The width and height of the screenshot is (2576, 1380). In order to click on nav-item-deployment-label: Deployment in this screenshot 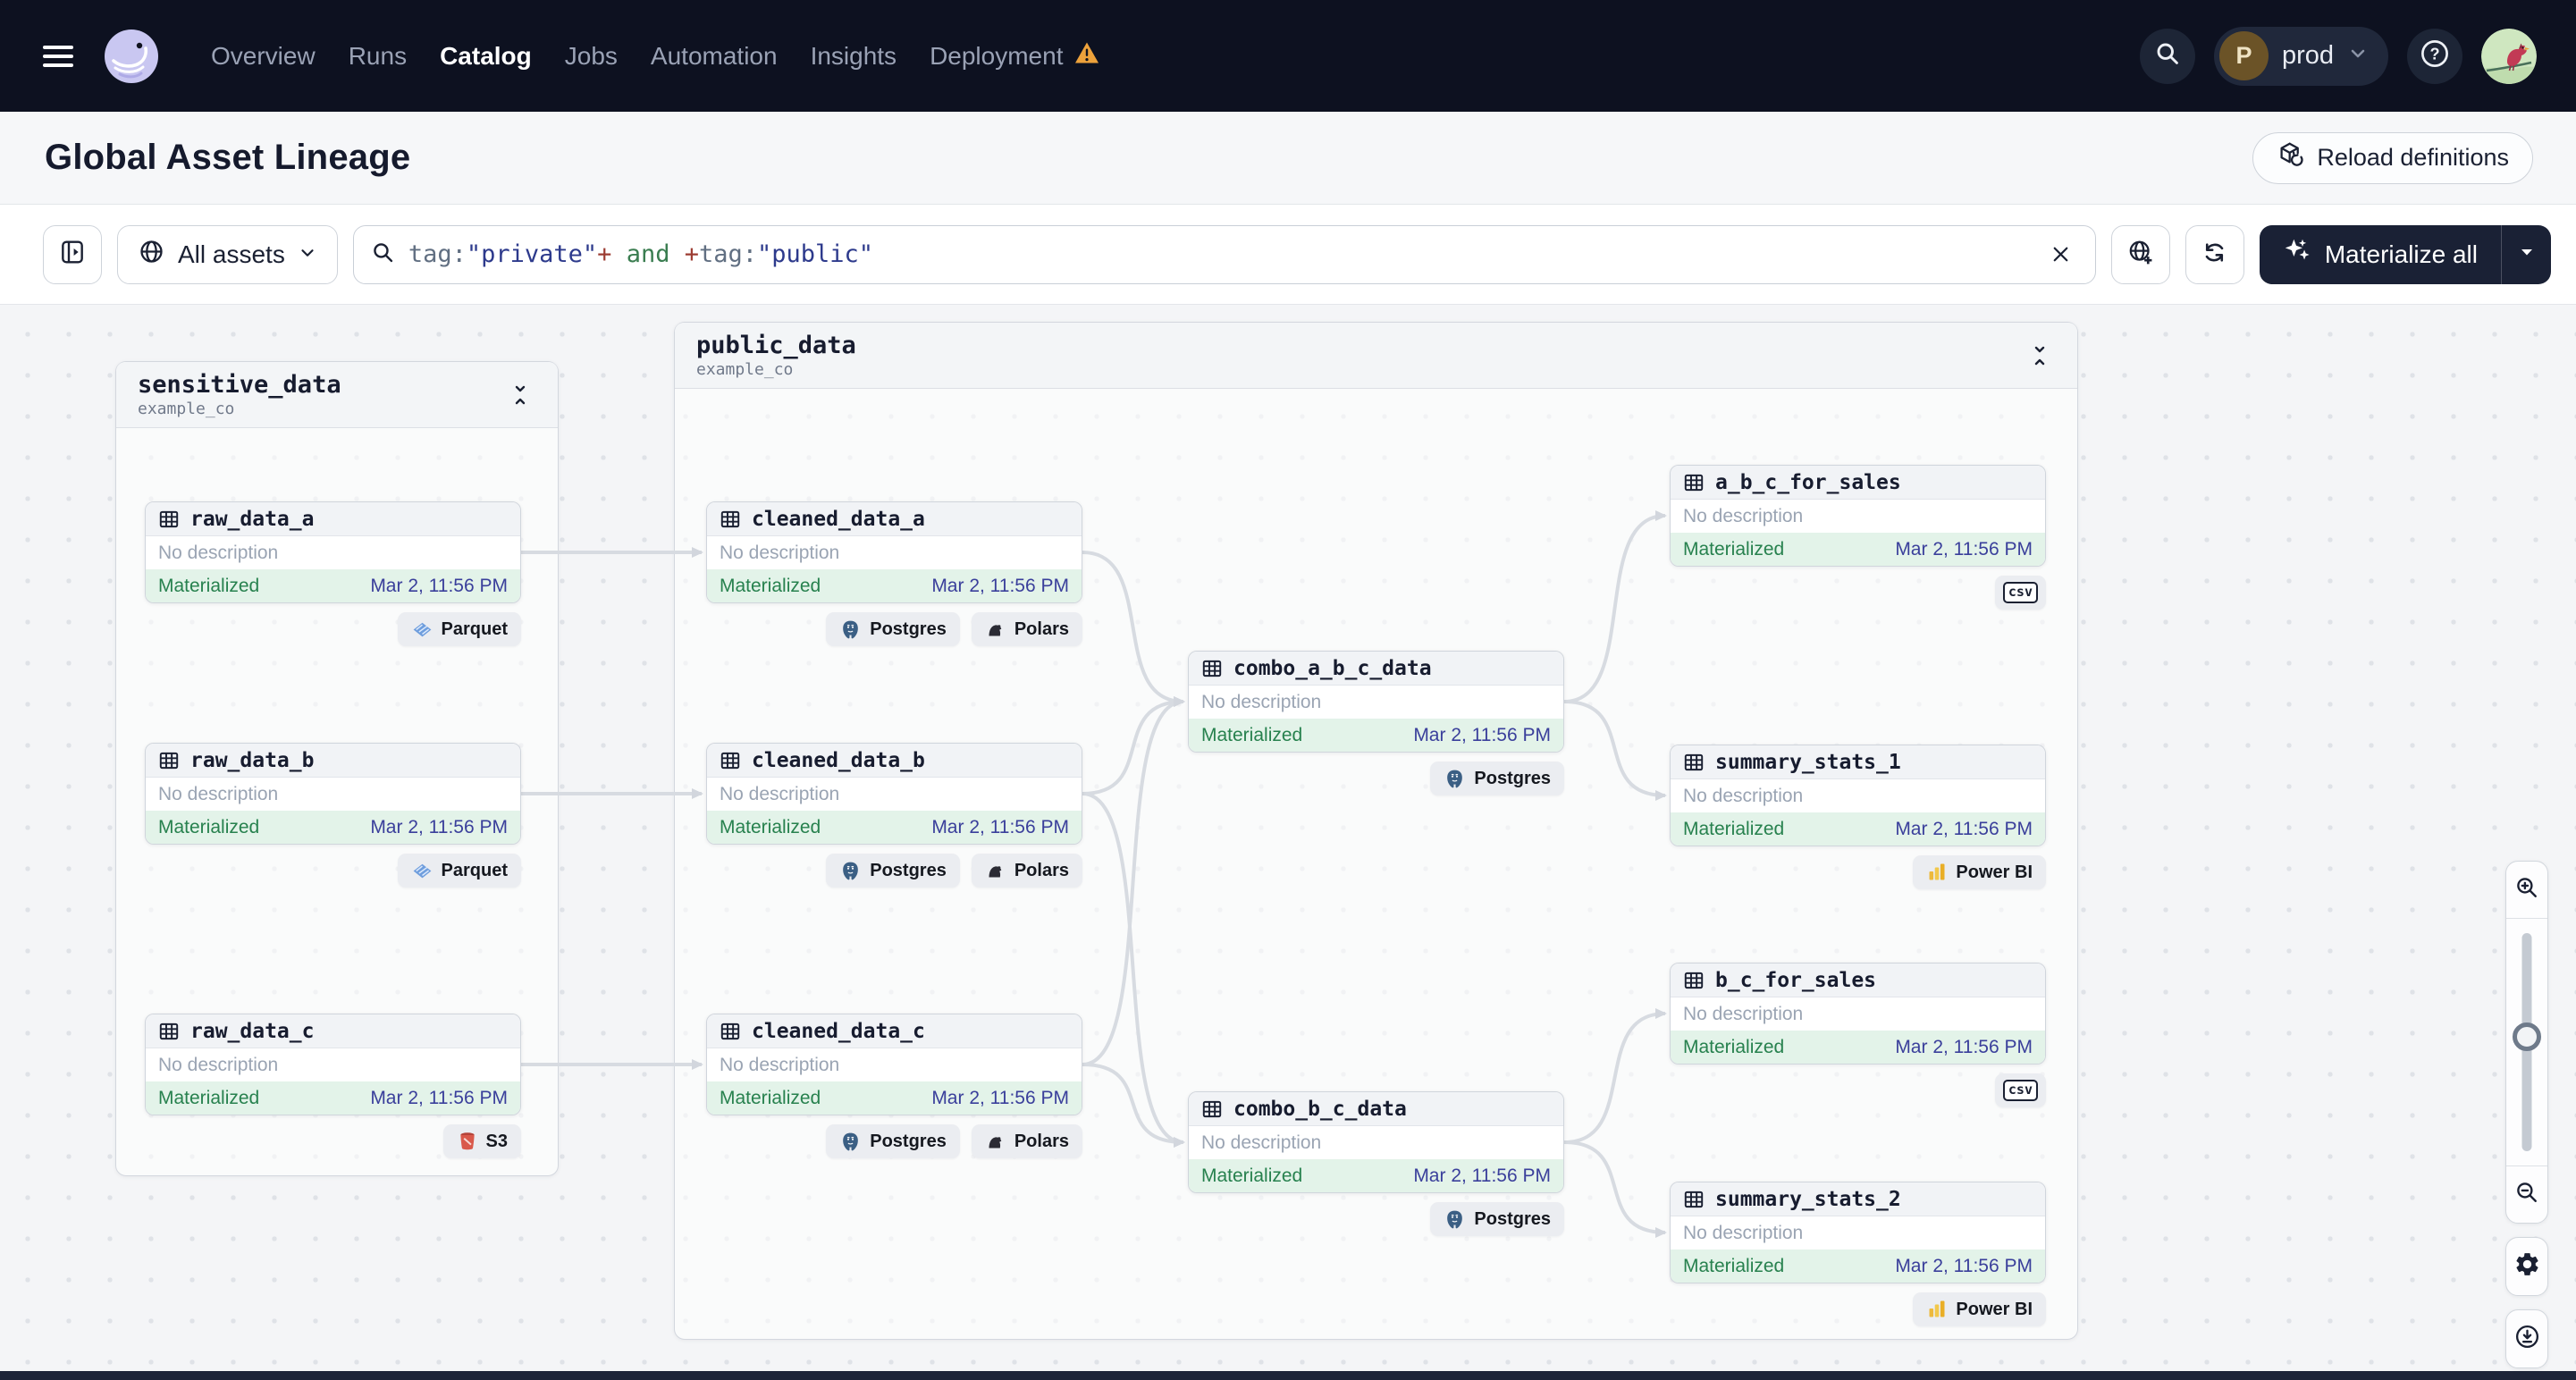, I will do `click(997, 55)`.